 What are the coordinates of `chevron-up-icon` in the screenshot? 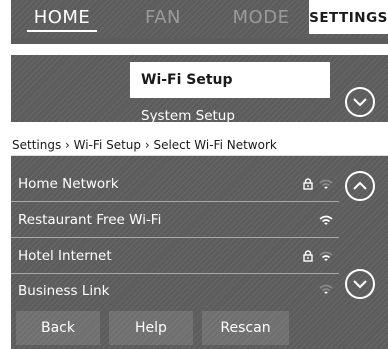 It's located at (360, 185).